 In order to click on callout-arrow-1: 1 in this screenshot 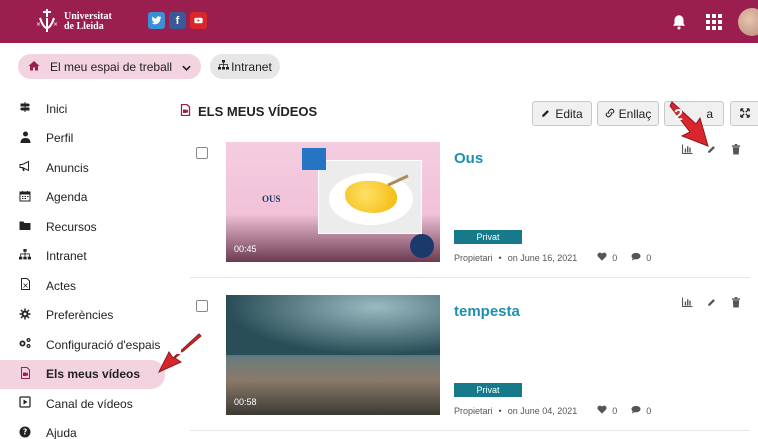, I will do `click(180, 357)`.